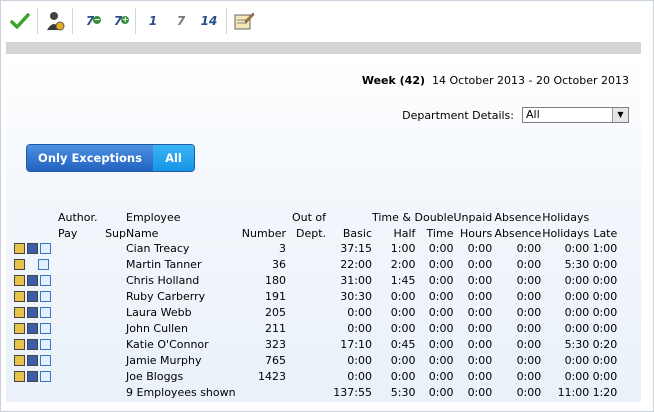 The width and height of the screenshot is (654, 412). What do you see at coordinates (403, 248) in the screenshot?
I see `half-hours: 1:00` at bounding box center [403, 248].